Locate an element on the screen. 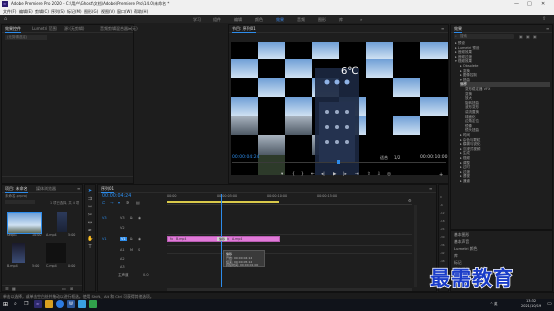 This screenshot has height=311, width=554. tab-media-browser: 媒体浏览器 is located at coordinates (46, 189).